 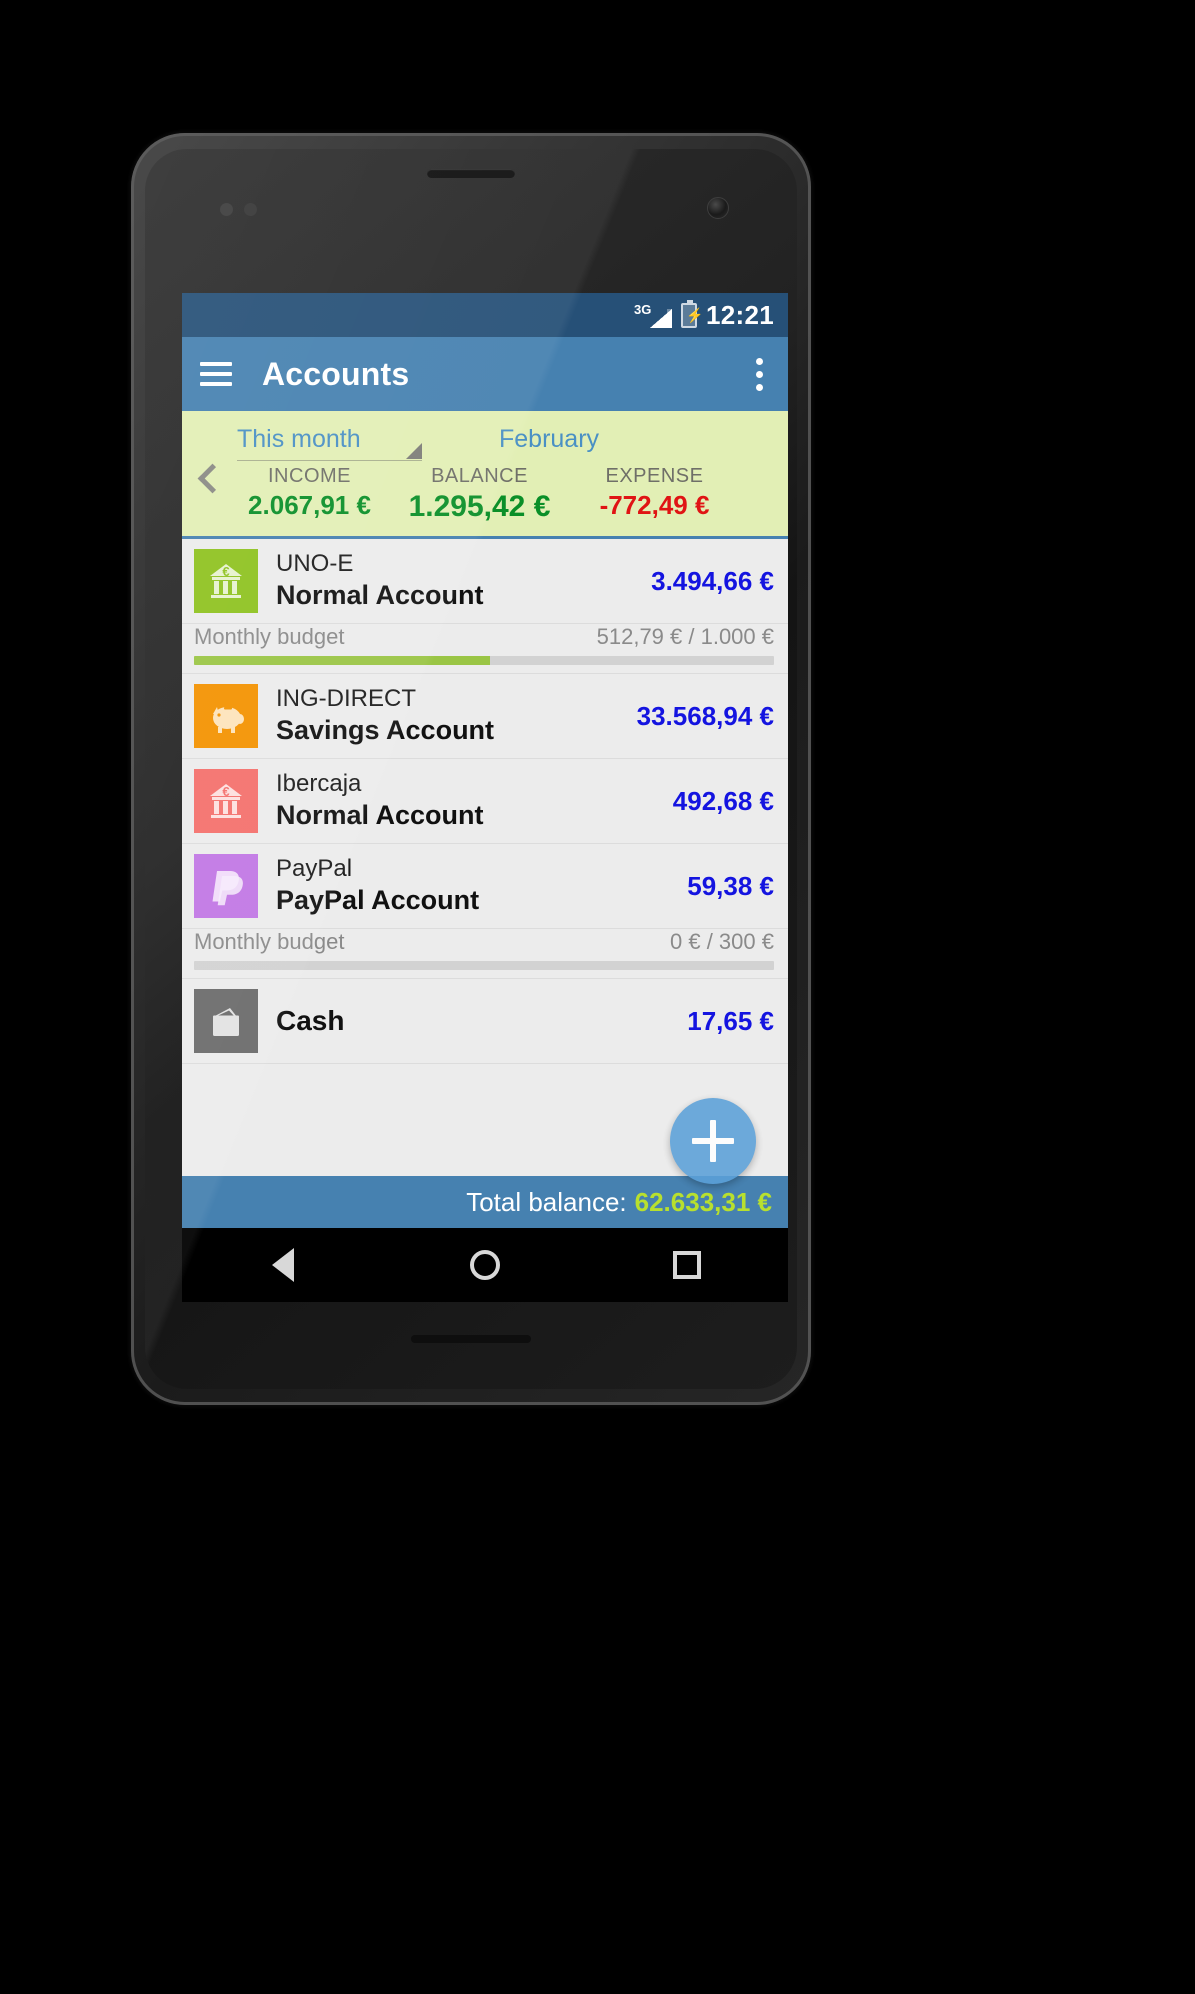 I want to click on status-bar-clock: 12:21, so click(x=740, y=314).